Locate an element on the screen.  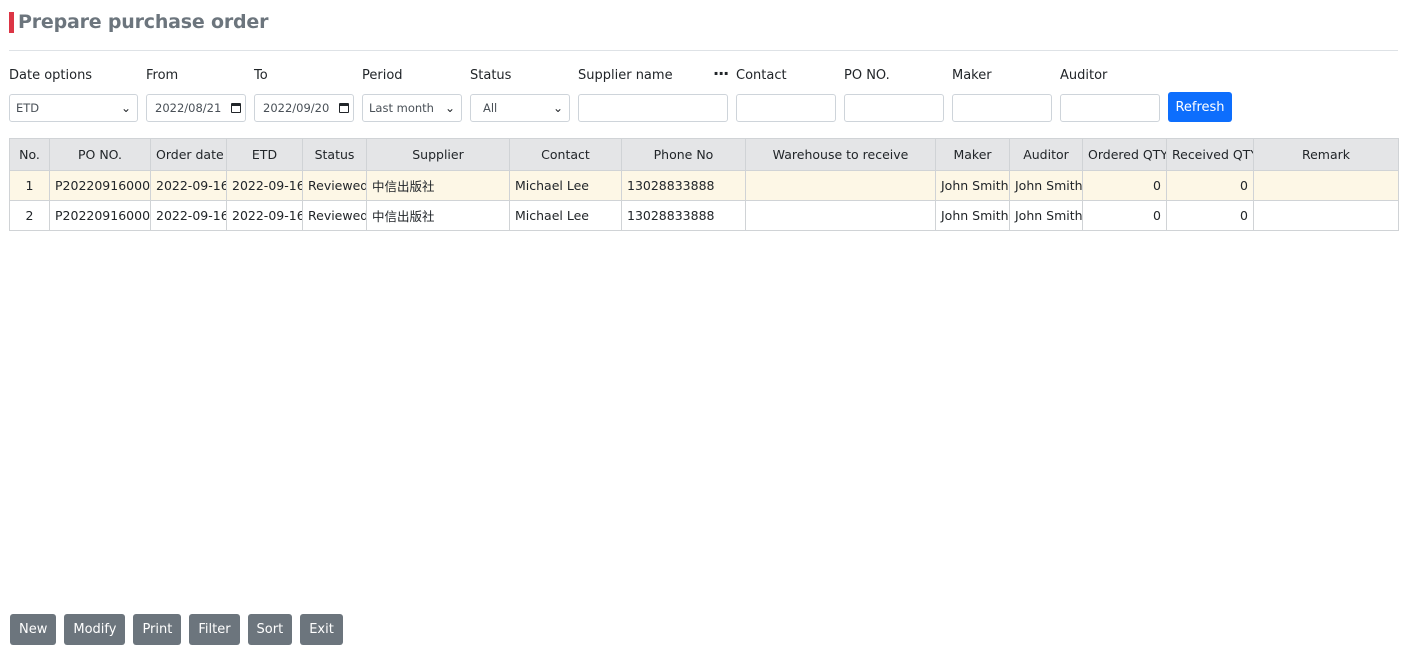
to-date-input: 2022/09/20 is located at coordinates (304, 108).